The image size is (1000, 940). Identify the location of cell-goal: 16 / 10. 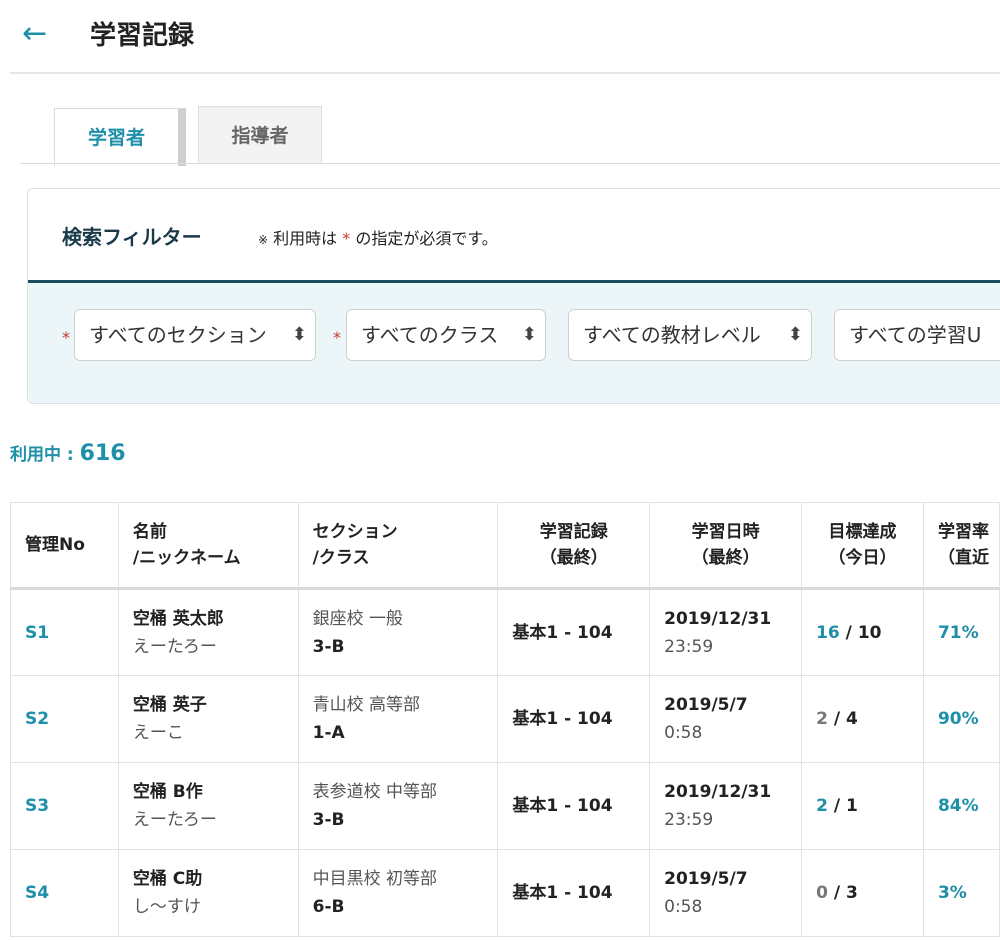
(862, 632).